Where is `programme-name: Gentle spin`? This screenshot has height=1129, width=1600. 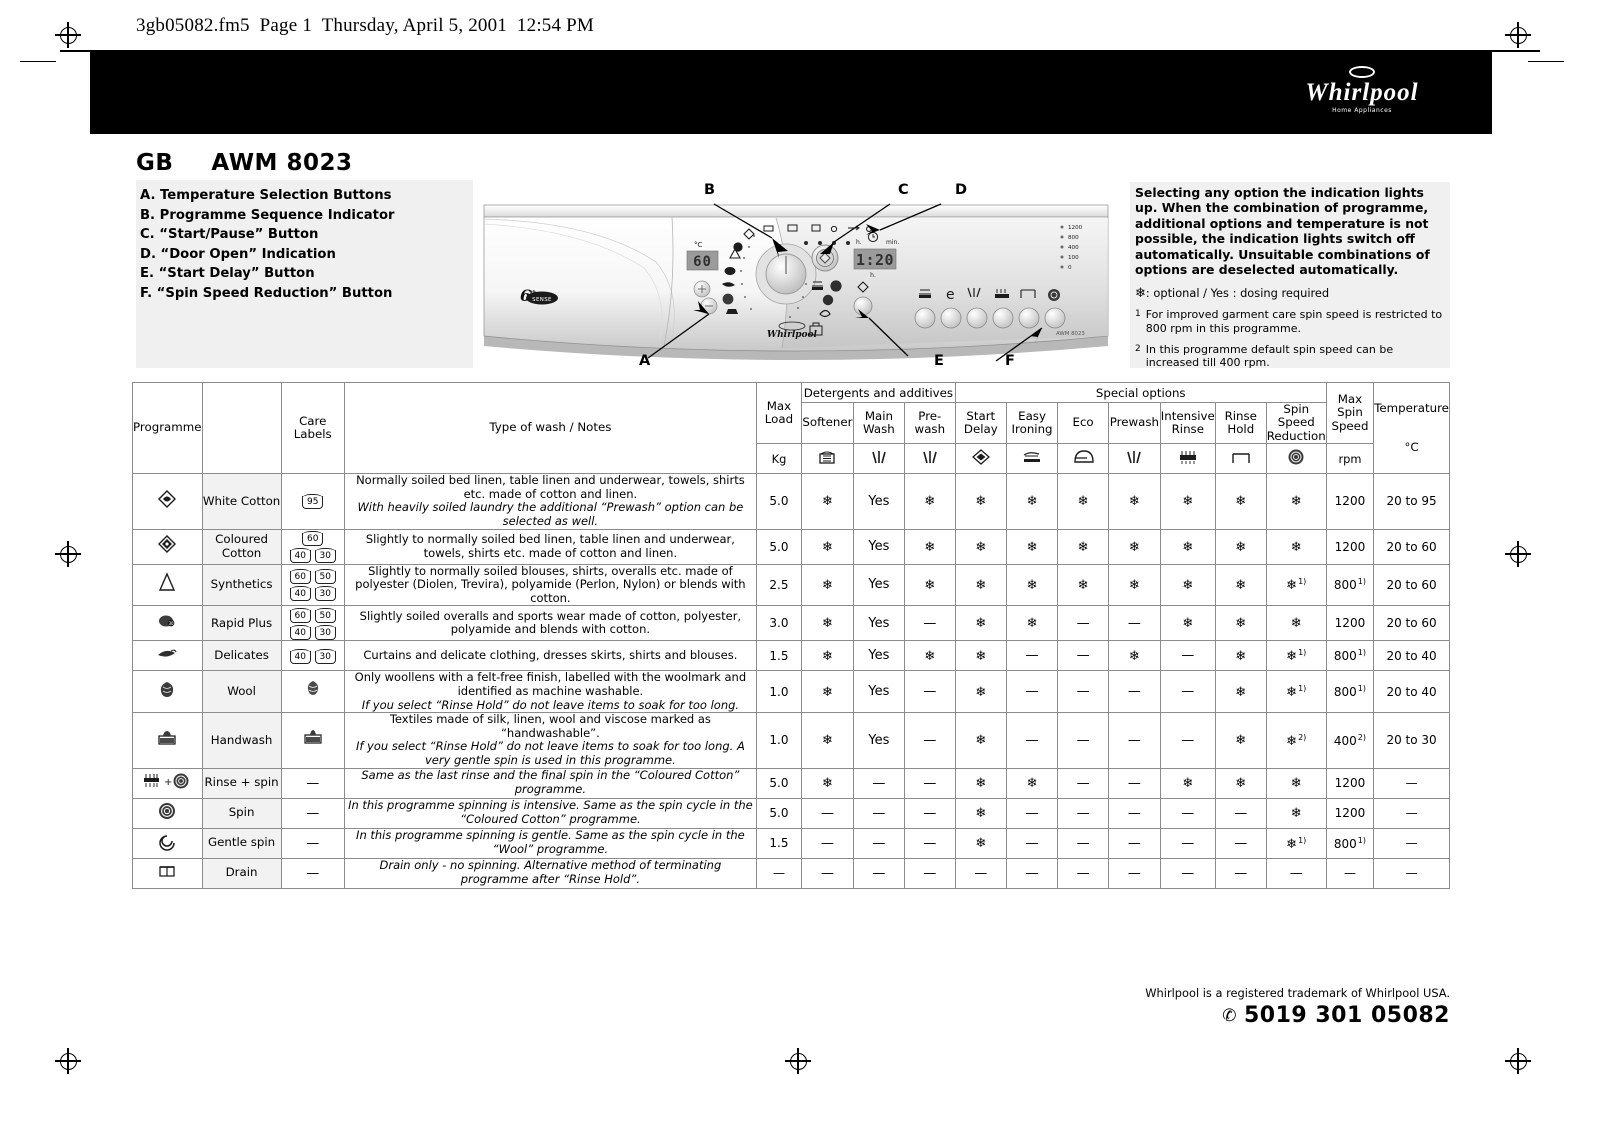 programme-name: Gentle spin is located at coordinates (241, 843).